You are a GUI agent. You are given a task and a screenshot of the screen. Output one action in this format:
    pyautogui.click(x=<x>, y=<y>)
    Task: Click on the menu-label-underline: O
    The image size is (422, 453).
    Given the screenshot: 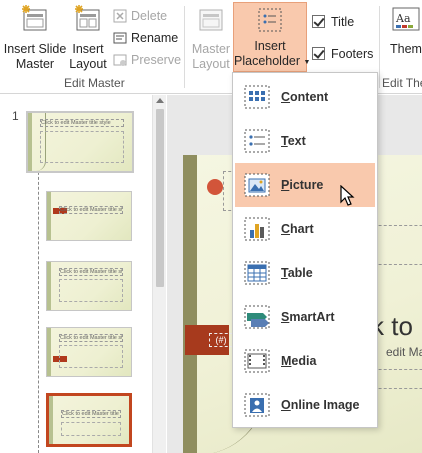 What is the action you would take?
    pyautogui.click(x=286, y=405)
    